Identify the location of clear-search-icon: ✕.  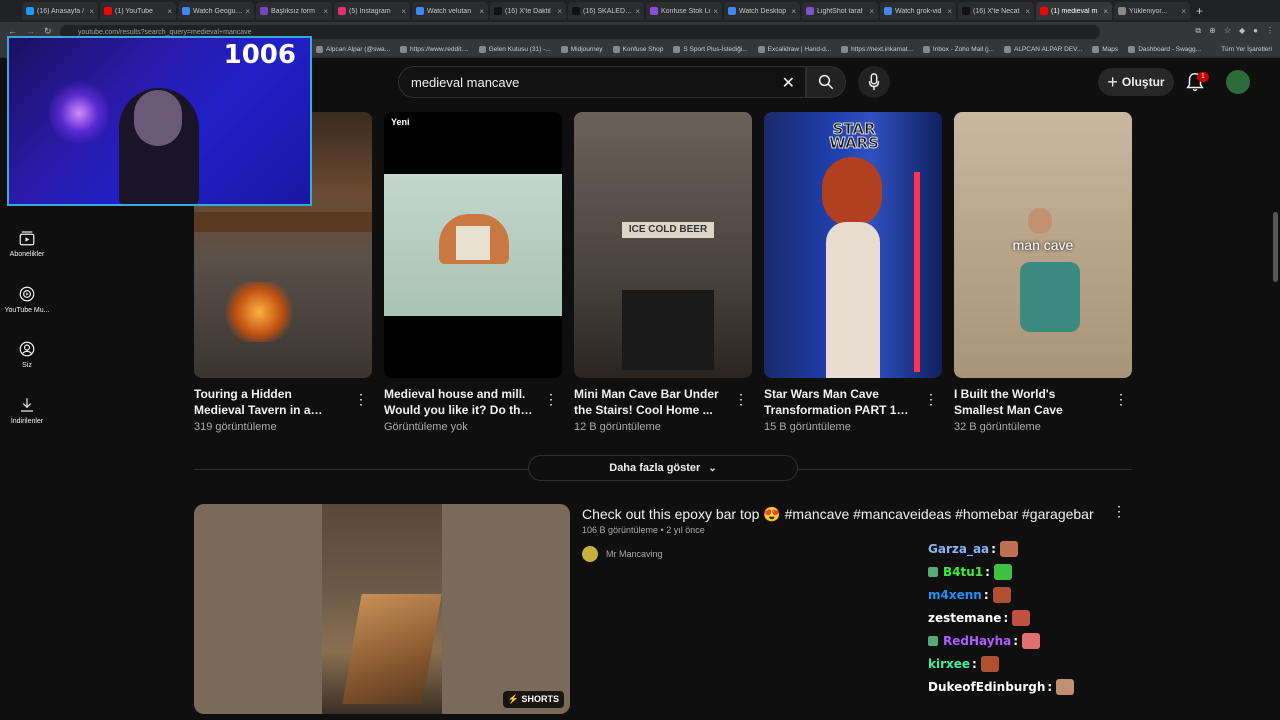
(788, 83).